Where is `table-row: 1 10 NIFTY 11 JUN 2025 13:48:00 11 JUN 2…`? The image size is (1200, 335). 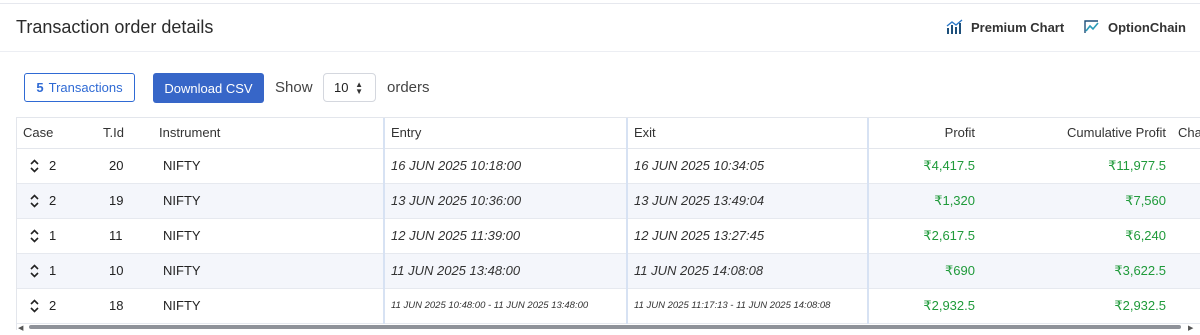
table-row: 1 10 NIFTY 11 JUN 2025 13:48:00 11 JUN 2… is located at coordinates (608, 271).